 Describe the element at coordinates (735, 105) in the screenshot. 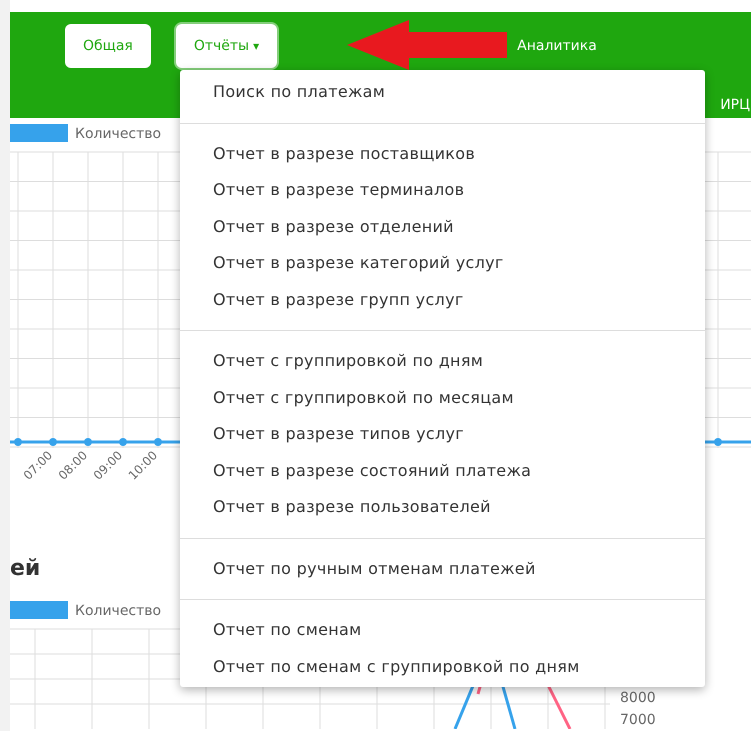

I see `nav-label: ИРЦ` at that location.